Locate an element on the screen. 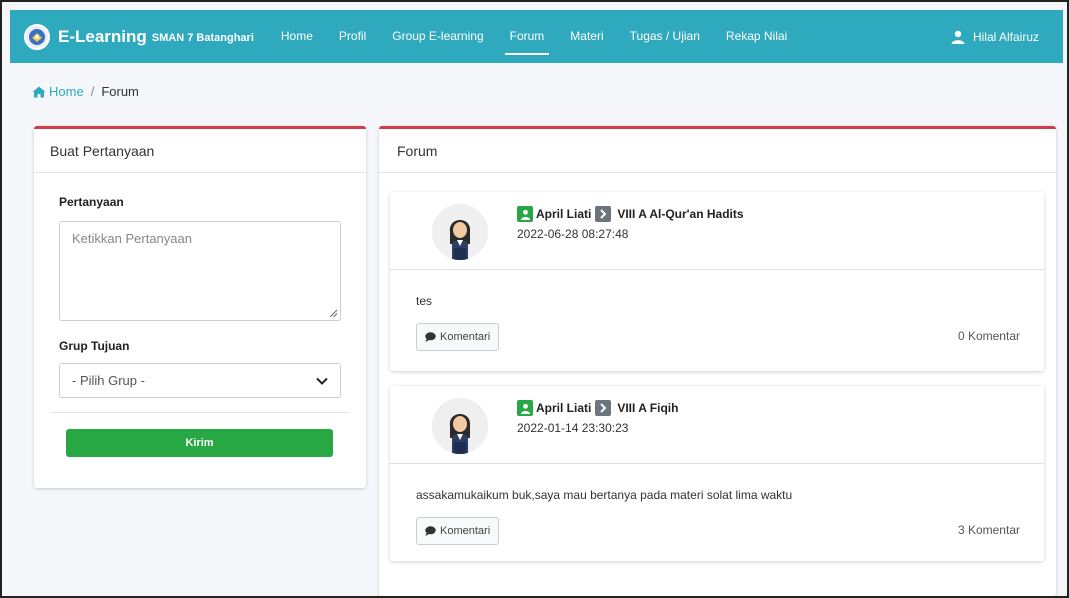 This screenshot has width=1069, height=598. post-group: VIII A Al-Qur'an Hadits is located at coordinates (680, 214).